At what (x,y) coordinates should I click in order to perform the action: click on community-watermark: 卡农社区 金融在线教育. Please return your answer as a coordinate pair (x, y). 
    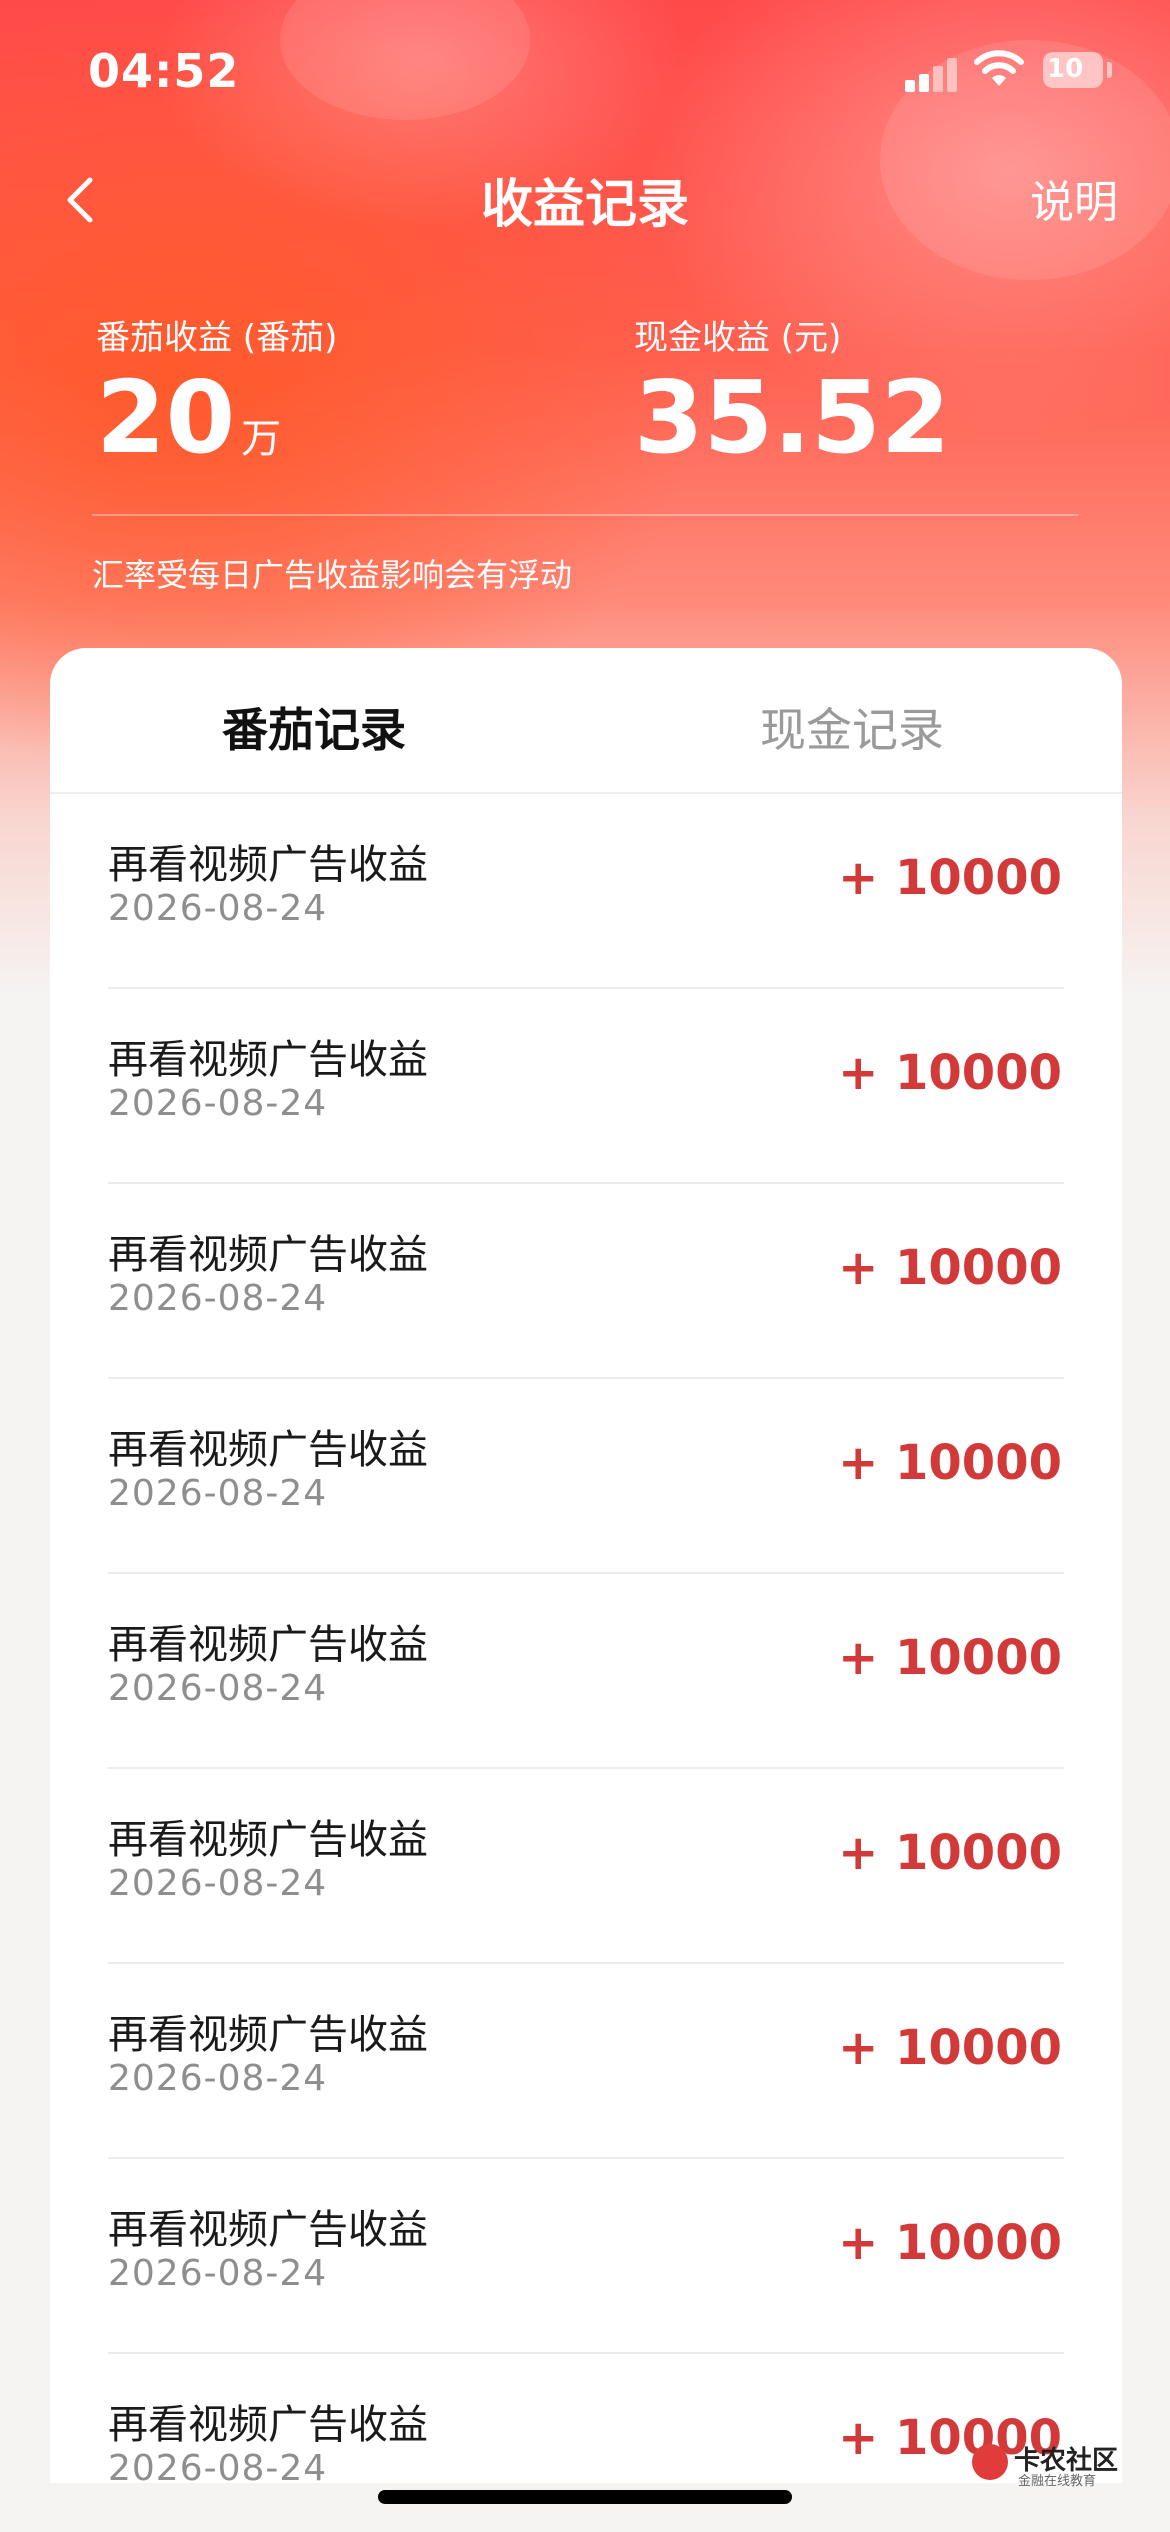
    Looking at the image, I should click on (1047, 2465).